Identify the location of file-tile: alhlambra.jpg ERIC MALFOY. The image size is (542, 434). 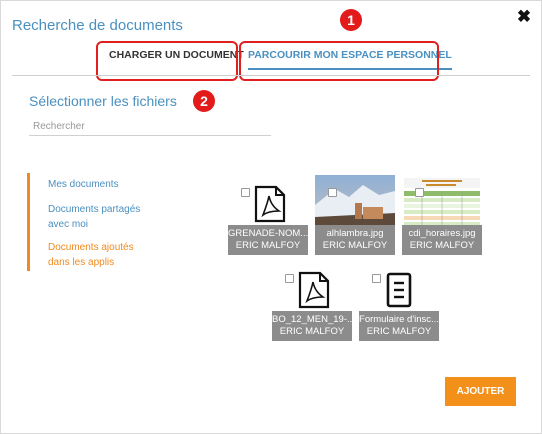
(355, 215).